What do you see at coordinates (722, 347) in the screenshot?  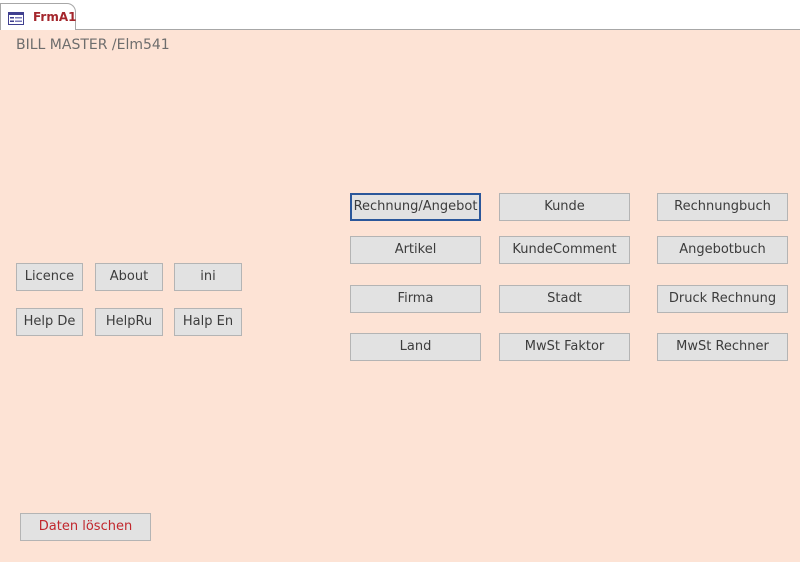 I see `mwst-rechner-button: MwSt Rechner` at bounding box center [722, 347].